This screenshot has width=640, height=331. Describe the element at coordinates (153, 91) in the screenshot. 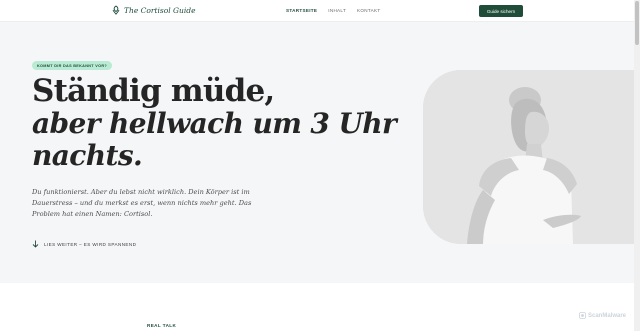

I see `headline-line-1: Ständig müde,` at that location.